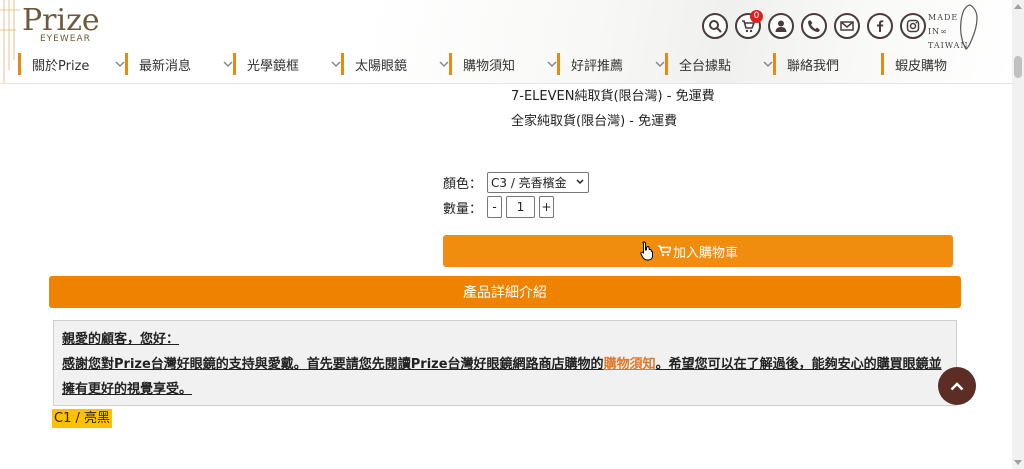 This screenshot has width=1024, height=469. I want to click on color-select: C3 / 亮香檳金, so click(538, 182).